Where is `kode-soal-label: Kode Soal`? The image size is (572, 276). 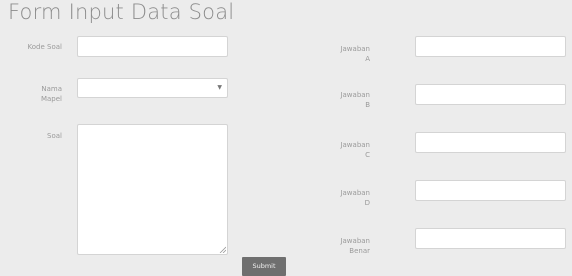
kode-soal-label: Kode Soal is located at coordinates (44, 47).